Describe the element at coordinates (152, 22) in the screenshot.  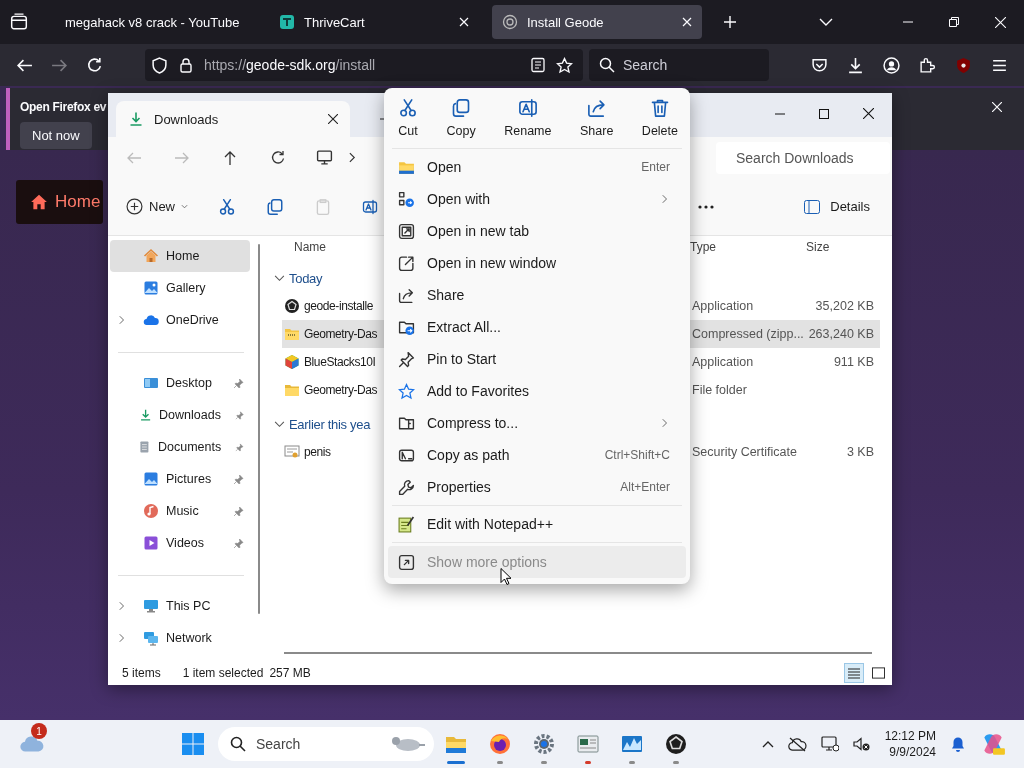
I see `tab-title: megahack v8 crack - YouTube` at that location.